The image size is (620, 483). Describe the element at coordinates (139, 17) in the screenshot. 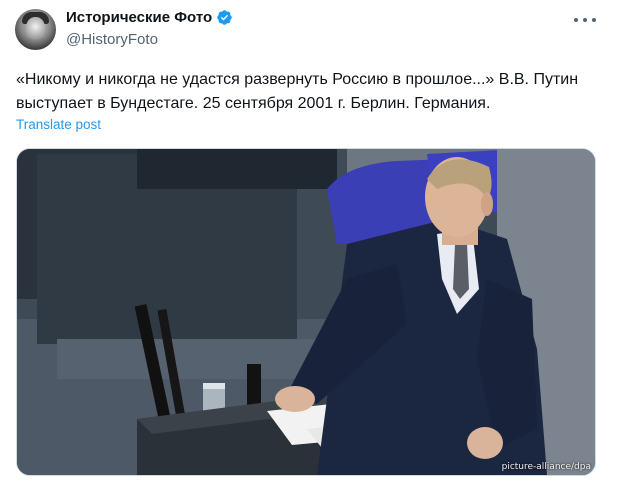

I see `author-display-name: Исторические Фото` at that location.